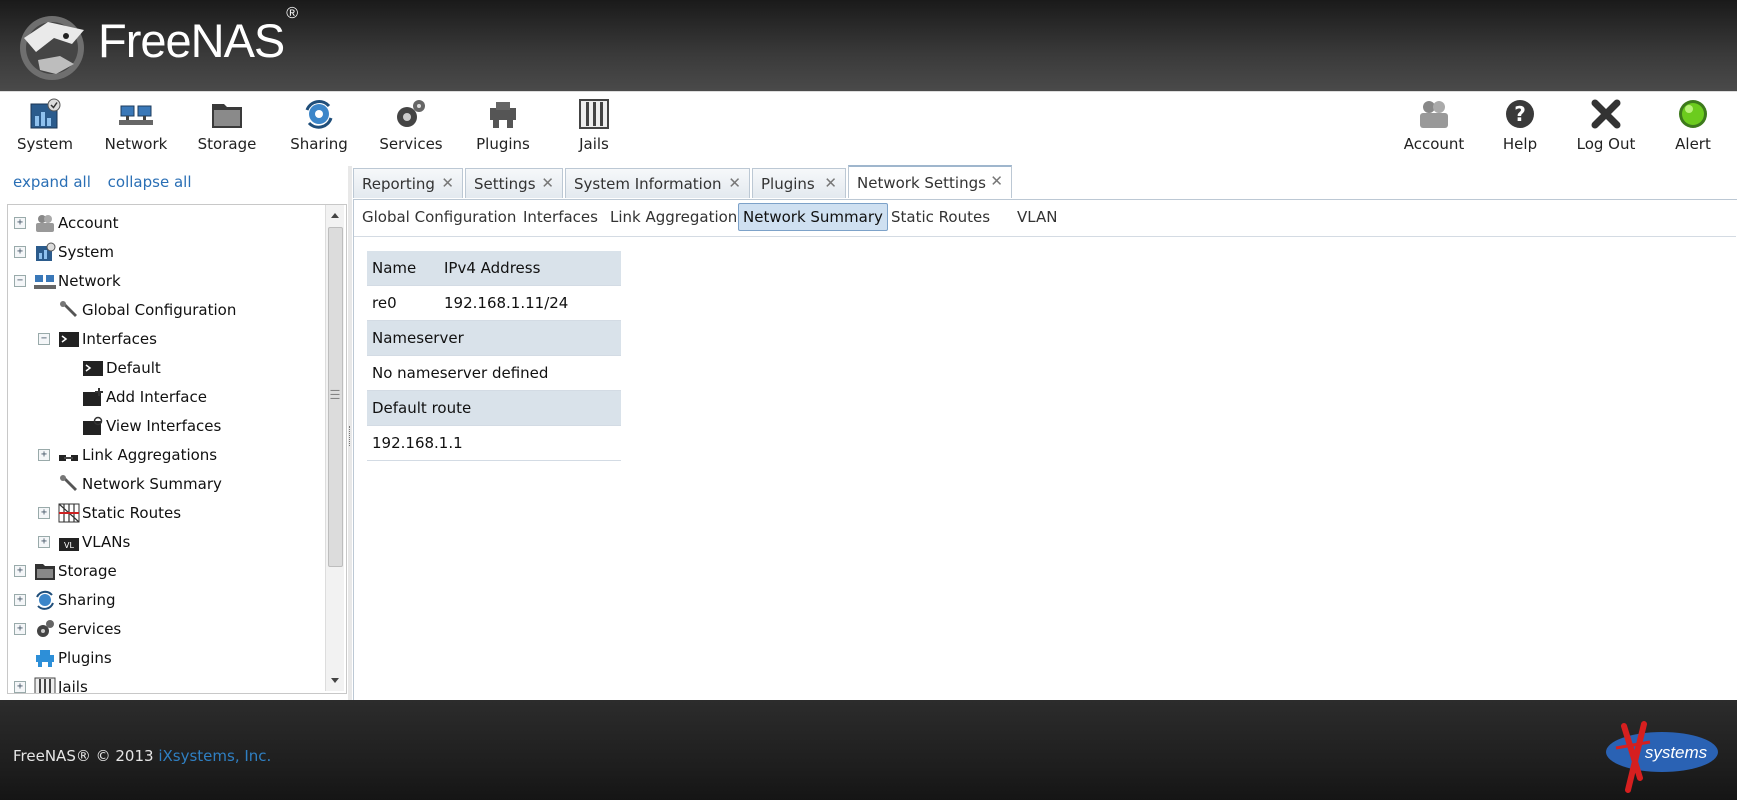  I want to click on brand-reg: ®, so click(292, 13).